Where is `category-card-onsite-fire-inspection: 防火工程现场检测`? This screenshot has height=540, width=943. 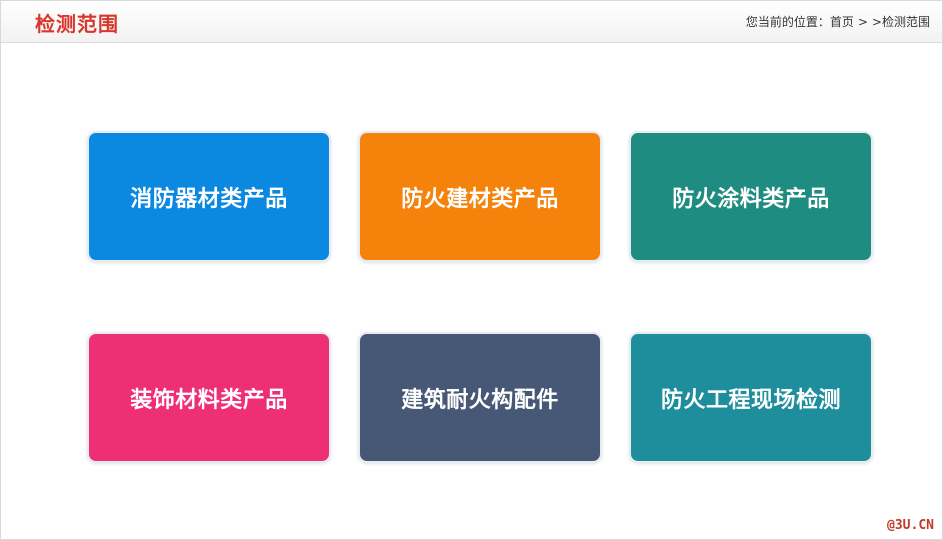
category-card-onsite-fire-inspection: 防火工程现场检测 is located at coordinates (751, 397).